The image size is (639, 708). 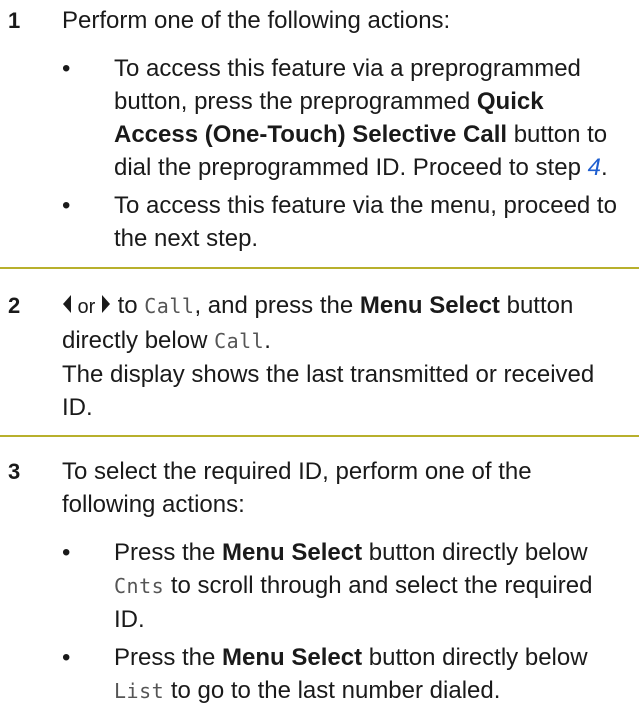 I want to click on right-arrow-icon, so click(x=106, y=306).